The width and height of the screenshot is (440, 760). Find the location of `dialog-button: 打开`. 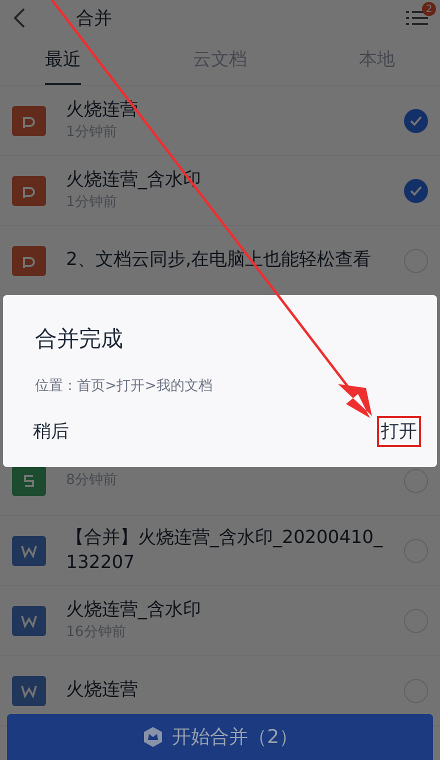

dialog-button: 打开 is located at coordinates (399, 431).